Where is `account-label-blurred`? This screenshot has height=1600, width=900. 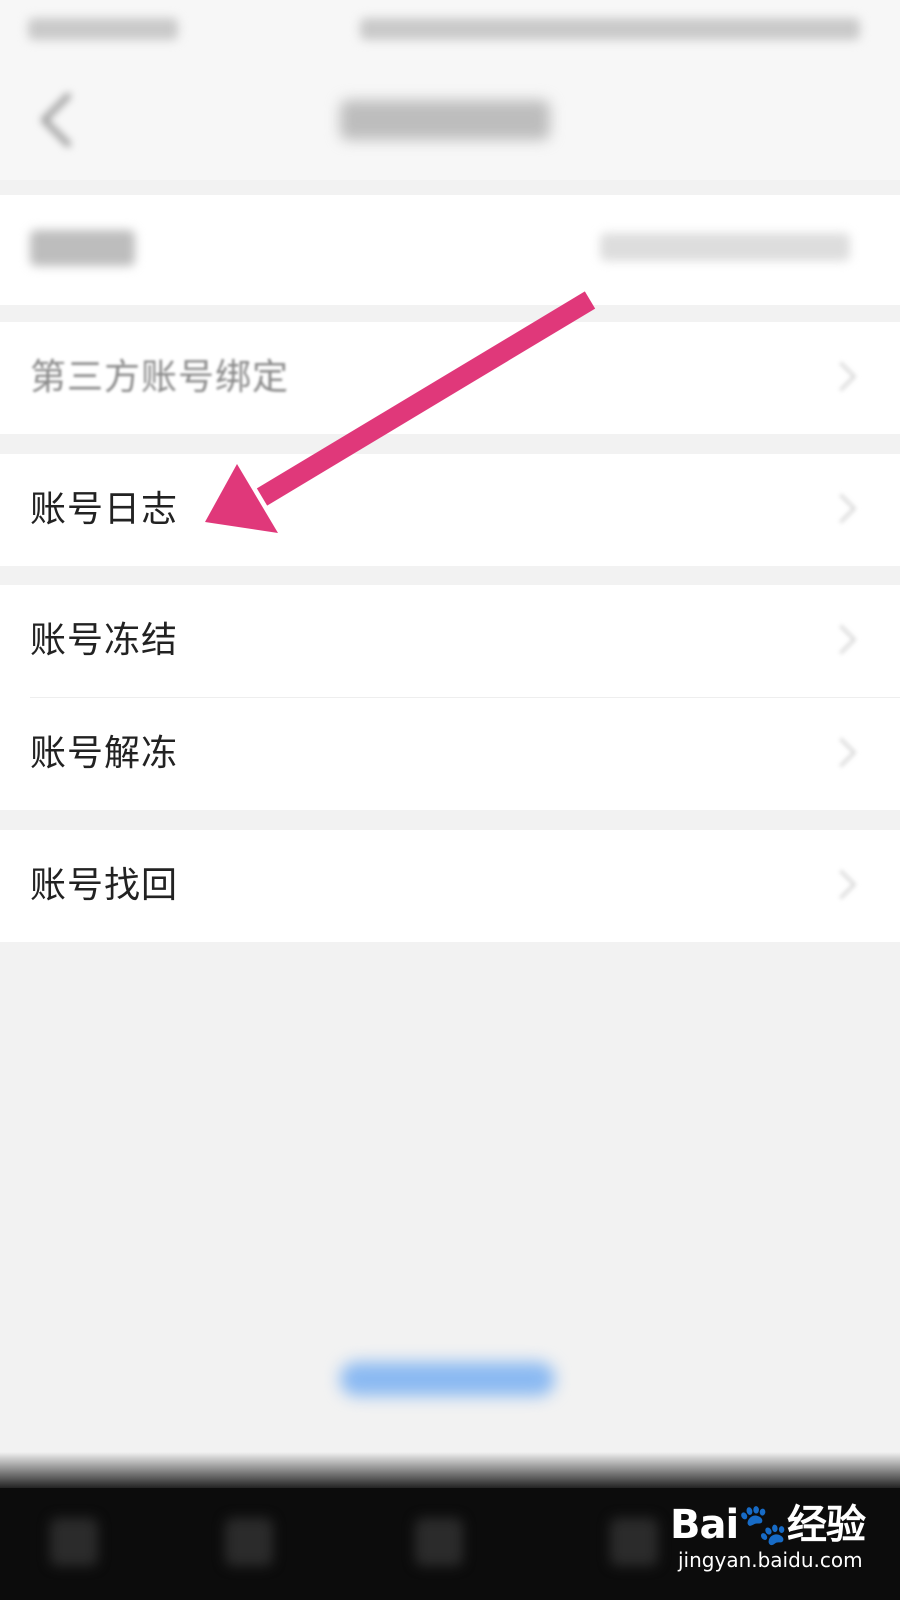
account-label-blurred is located at coordinates (82, 248).